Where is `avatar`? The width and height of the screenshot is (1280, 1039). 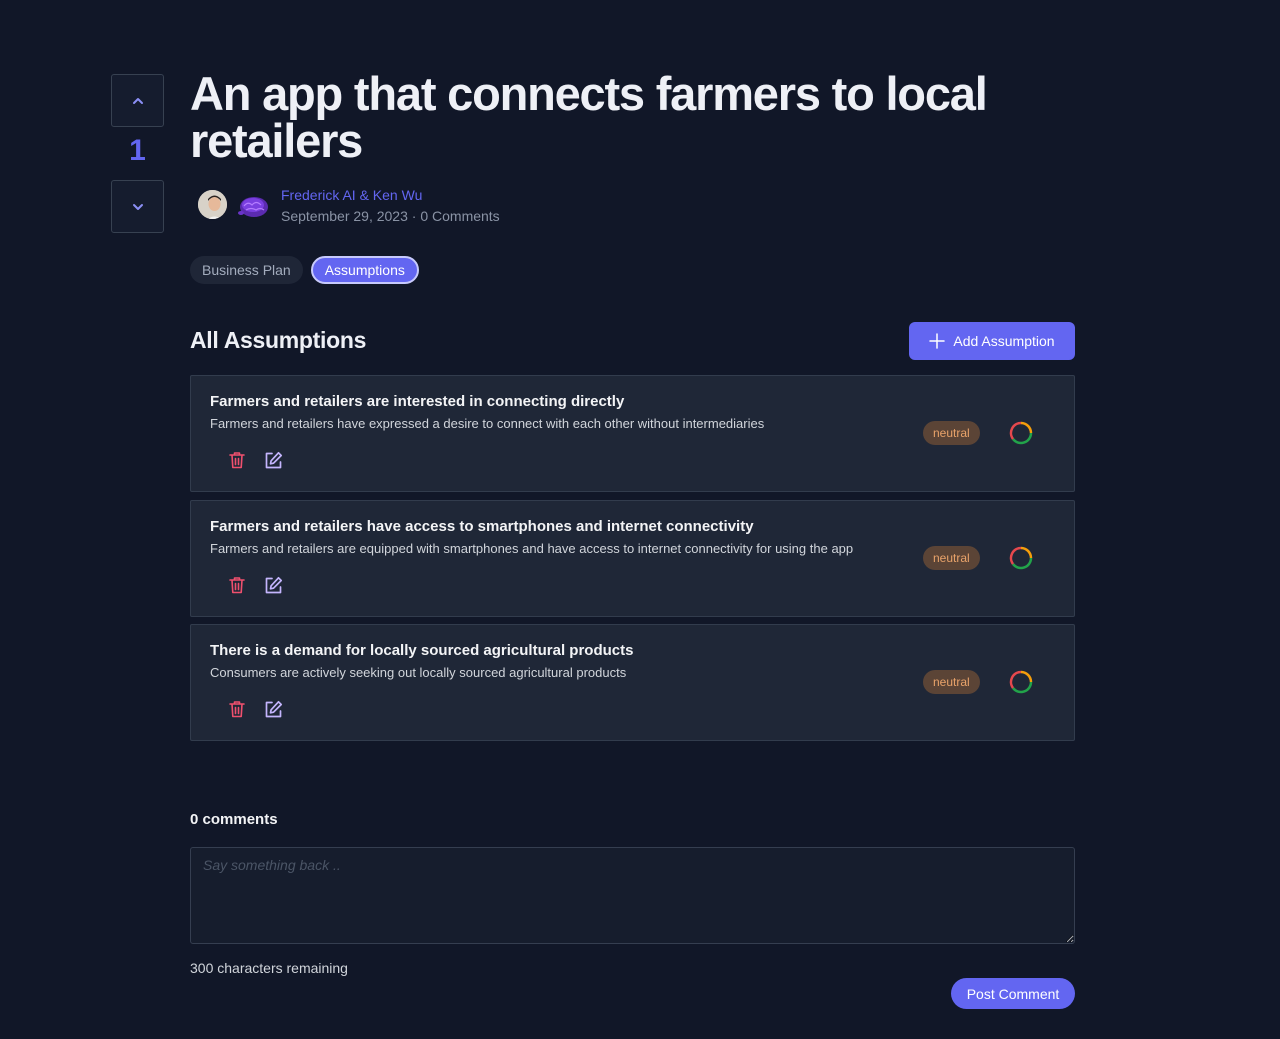
avatar is located at coordinates (212, 204).